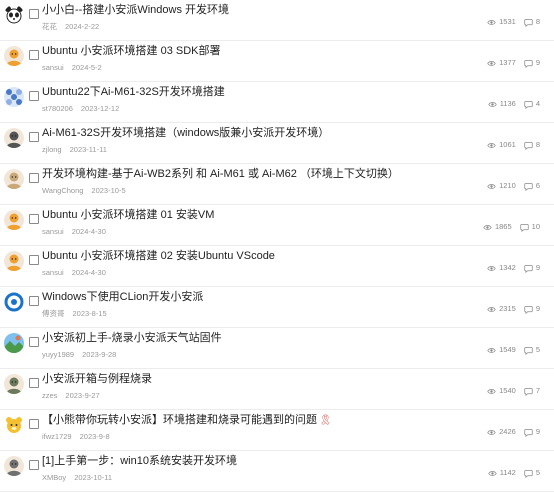  I want to click on post-meta: sansui 2024-5-2, so click(72, 68).